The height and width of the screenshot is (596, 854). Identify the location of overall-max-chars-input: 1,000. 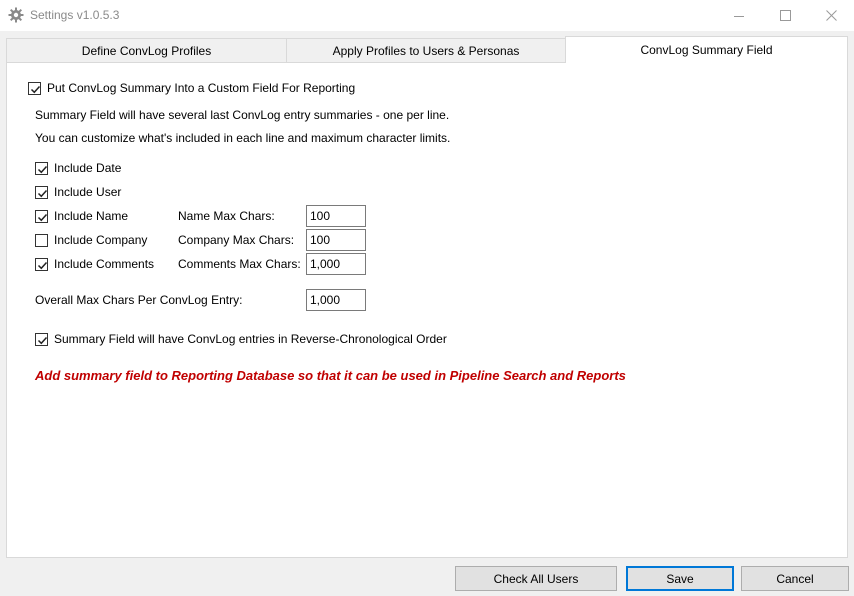
(336, 300).